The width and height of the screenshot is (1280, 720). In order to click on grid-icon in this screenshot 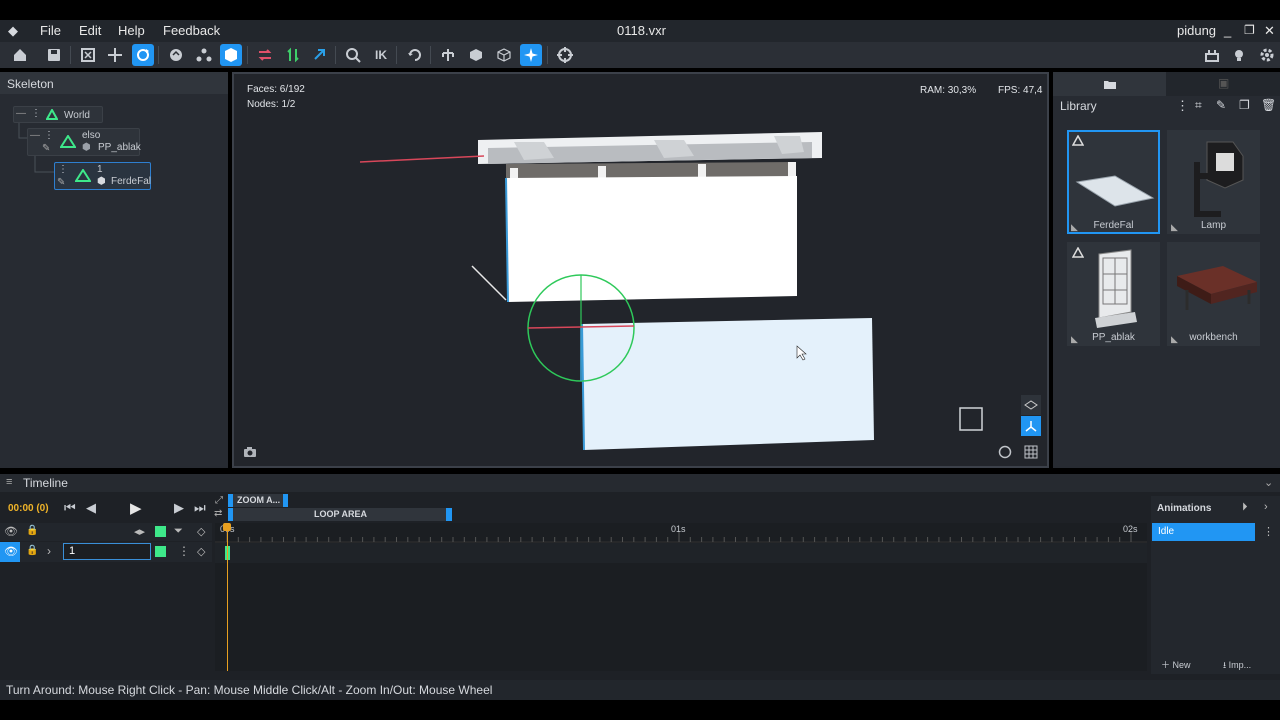, I will do `click(1031, 452)`.